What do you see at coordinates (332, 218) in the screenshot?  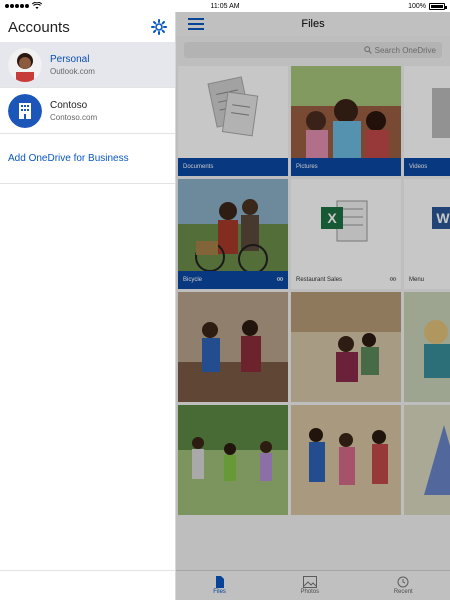 I see `svg-text: X` at bounding box center [332, 218].